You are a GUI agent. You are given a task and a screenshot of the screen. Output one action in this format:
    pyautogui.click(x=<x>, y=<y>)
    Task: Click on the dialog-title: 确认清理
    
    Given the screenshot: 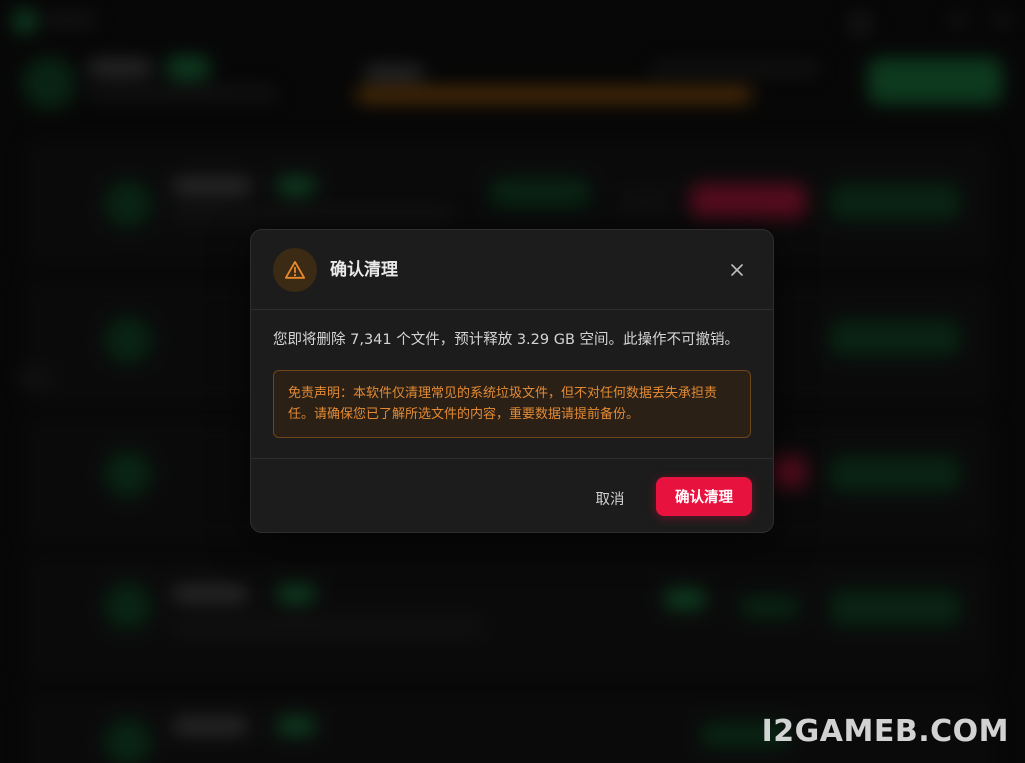 What is the action you would take?
    pyautogui.click(x=364, y=270)
    